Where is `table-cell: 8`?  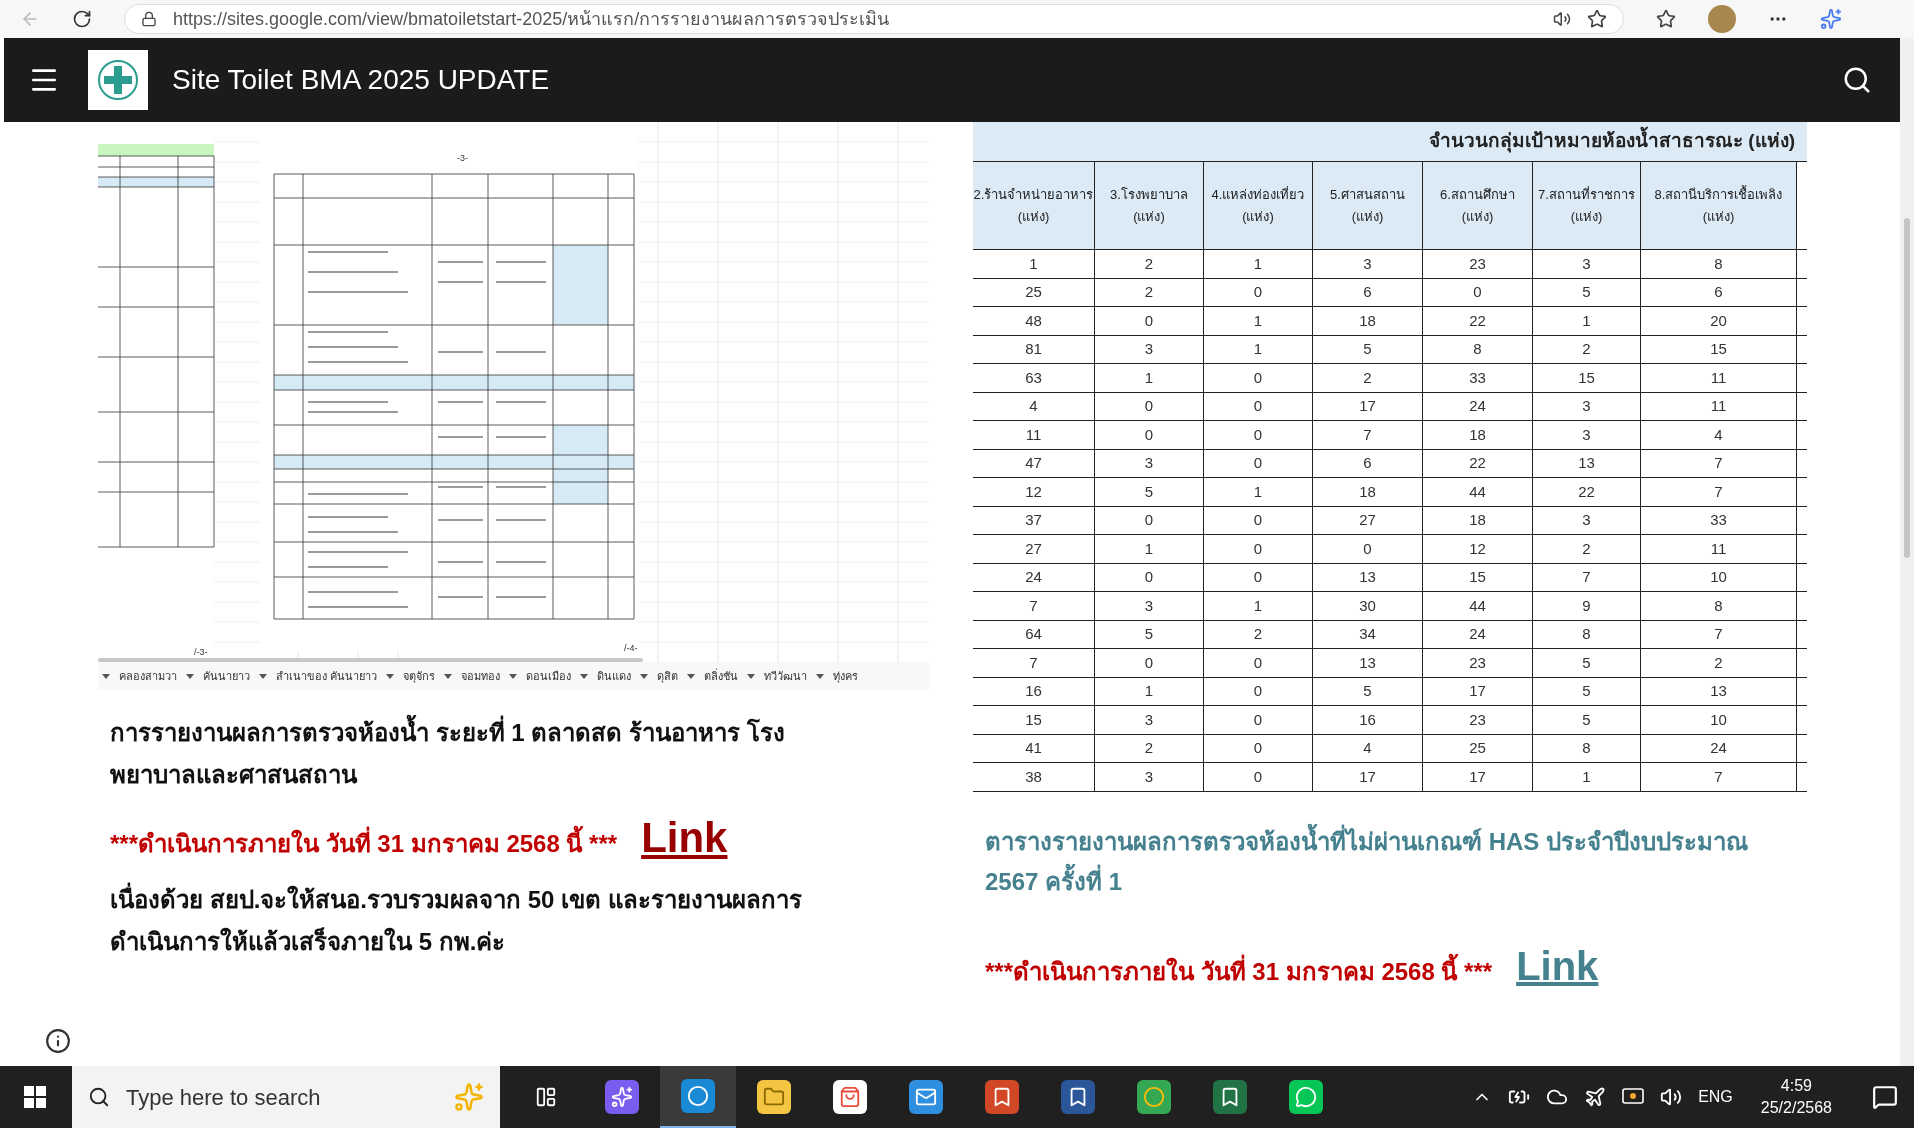
table-cell: 8 is located at coordinates (1719, 264).